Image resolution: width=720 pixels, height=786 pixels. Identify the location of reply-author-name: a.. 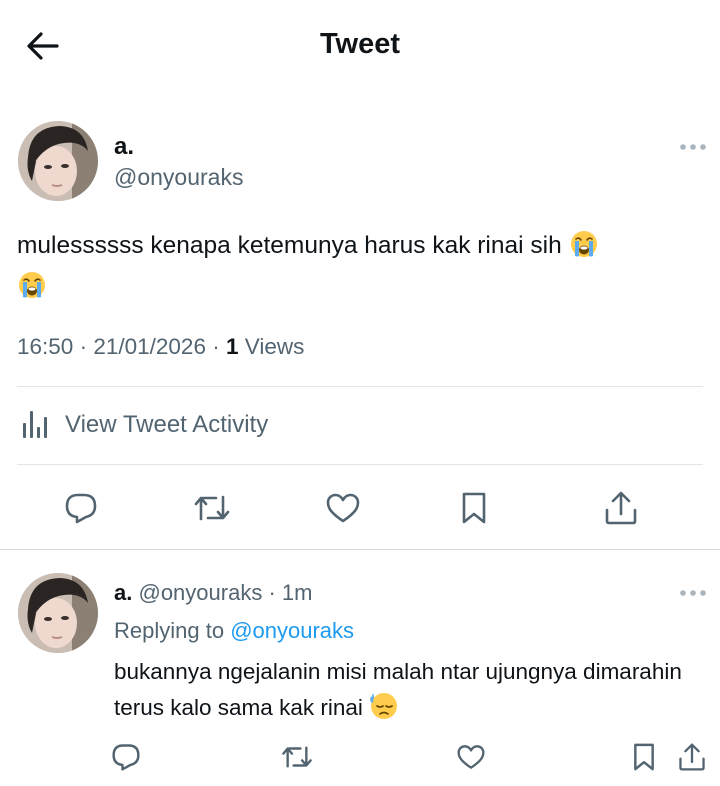
(123, 592).